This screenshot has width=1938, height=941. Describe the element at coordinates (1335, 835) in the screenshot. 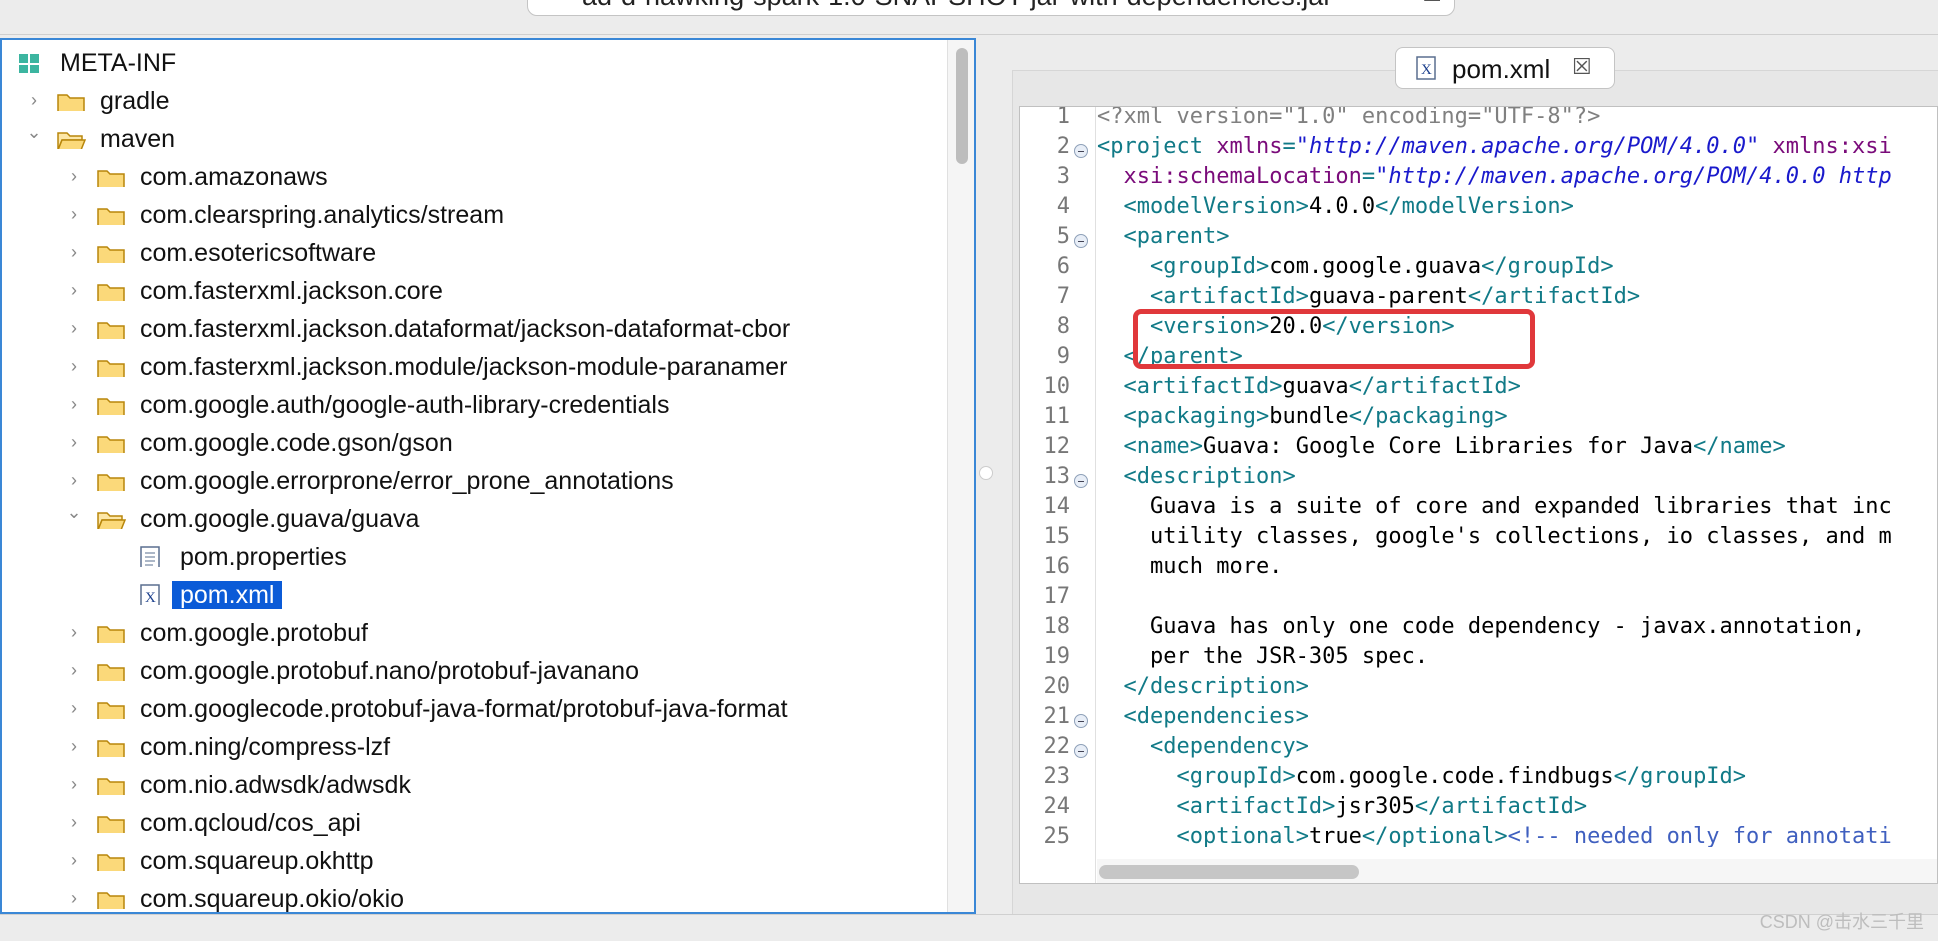

I see `code-token: true` at that location.